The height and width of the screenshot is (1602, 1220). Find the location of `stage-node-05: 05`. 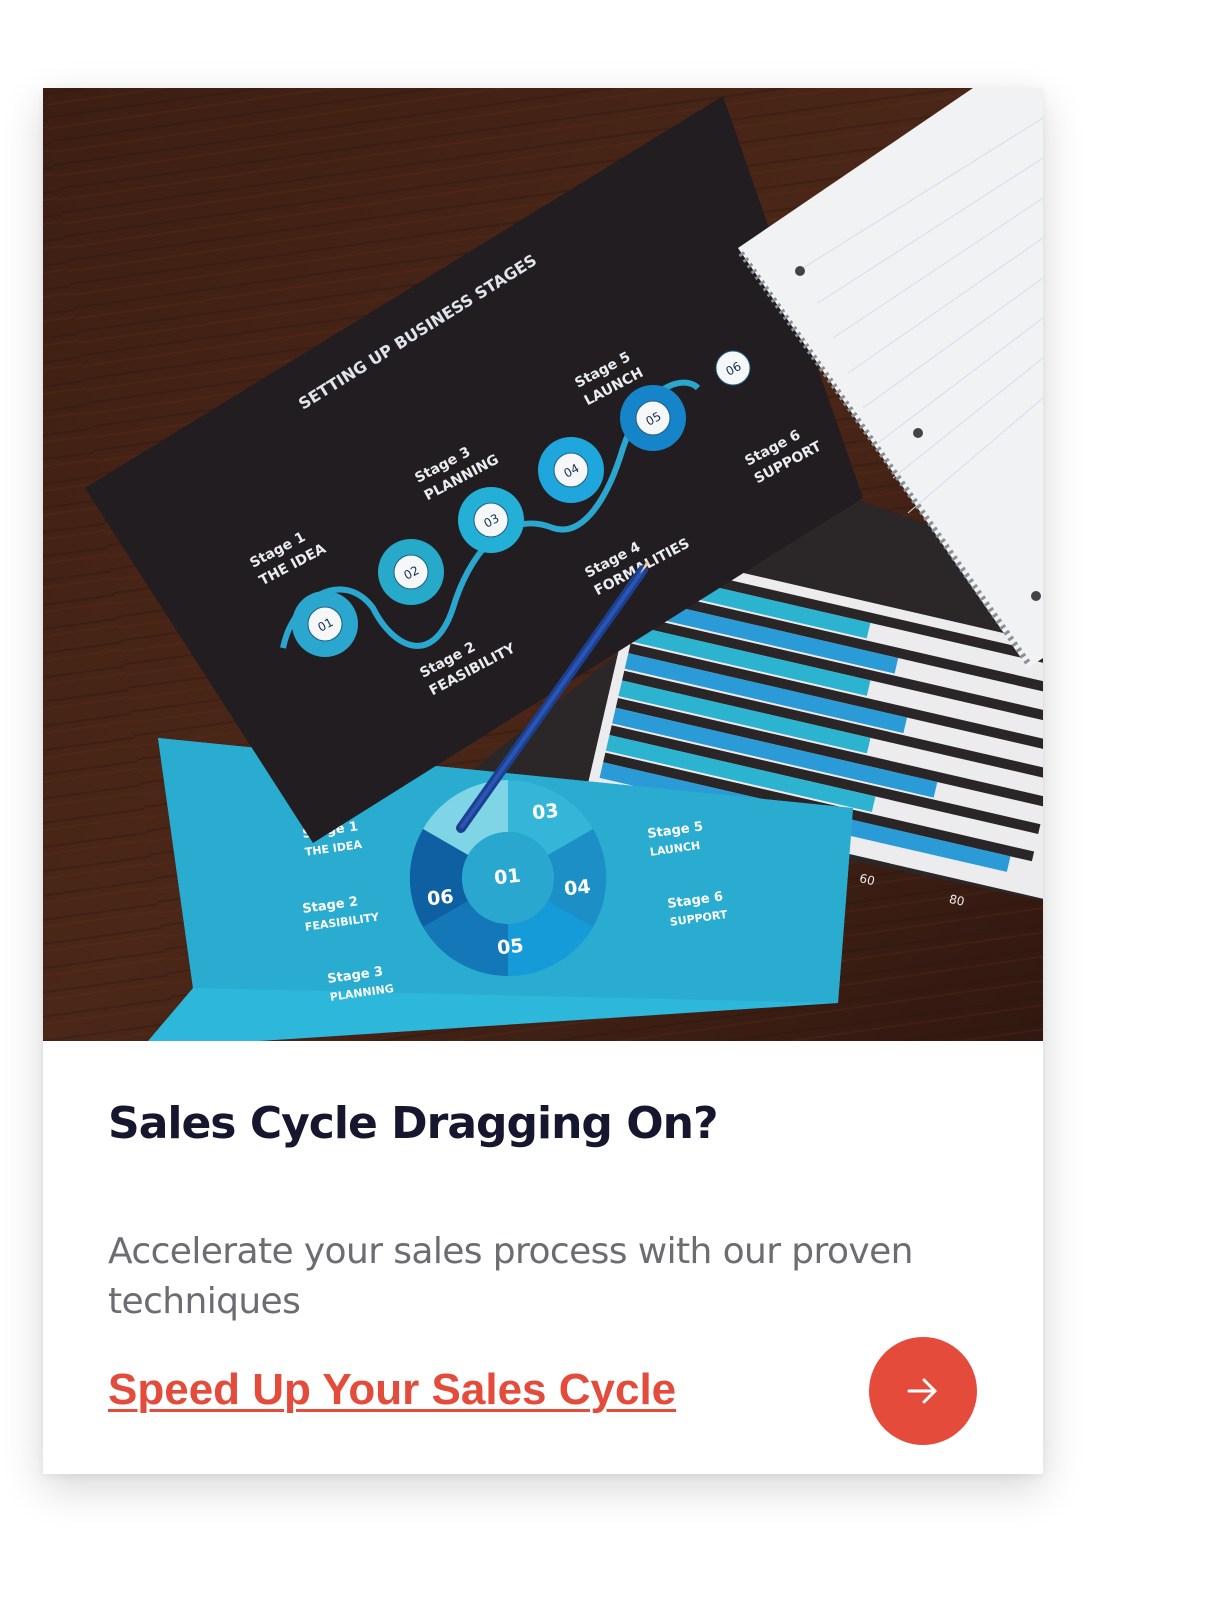

stage-node-05: 05 is located at coordinates (653, 418).